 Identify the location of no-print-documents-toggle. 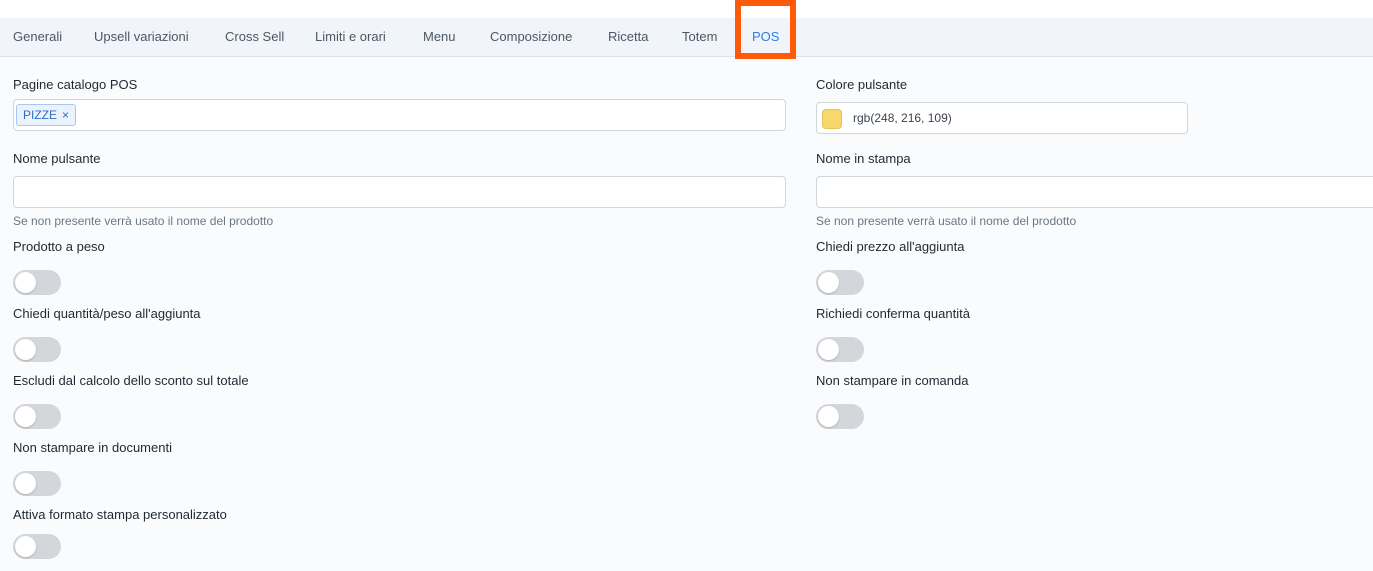
(37, 483).